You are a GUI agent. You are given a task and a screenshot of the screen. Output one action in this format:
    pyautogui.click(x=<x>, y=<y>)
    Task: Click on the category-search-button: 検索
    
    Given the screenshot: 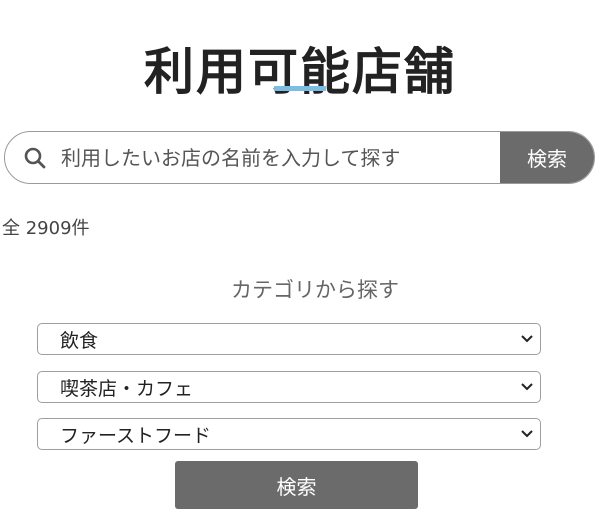 What is the action you would take?
    pyautogui.click(x=296, y=485)
    